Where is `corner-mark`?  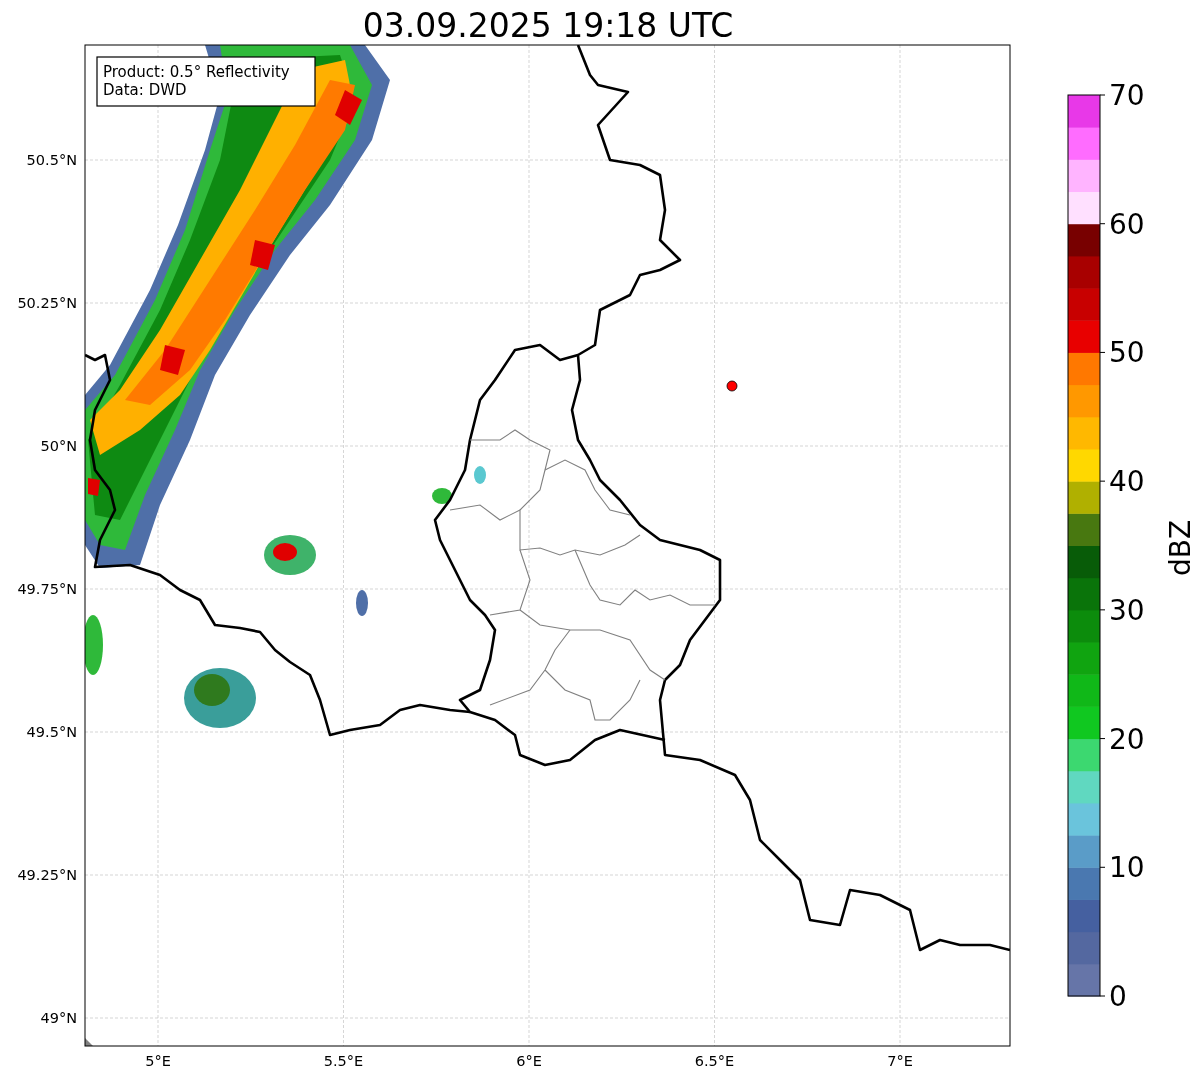
corner-mark is located at coordinates (89, 1042).